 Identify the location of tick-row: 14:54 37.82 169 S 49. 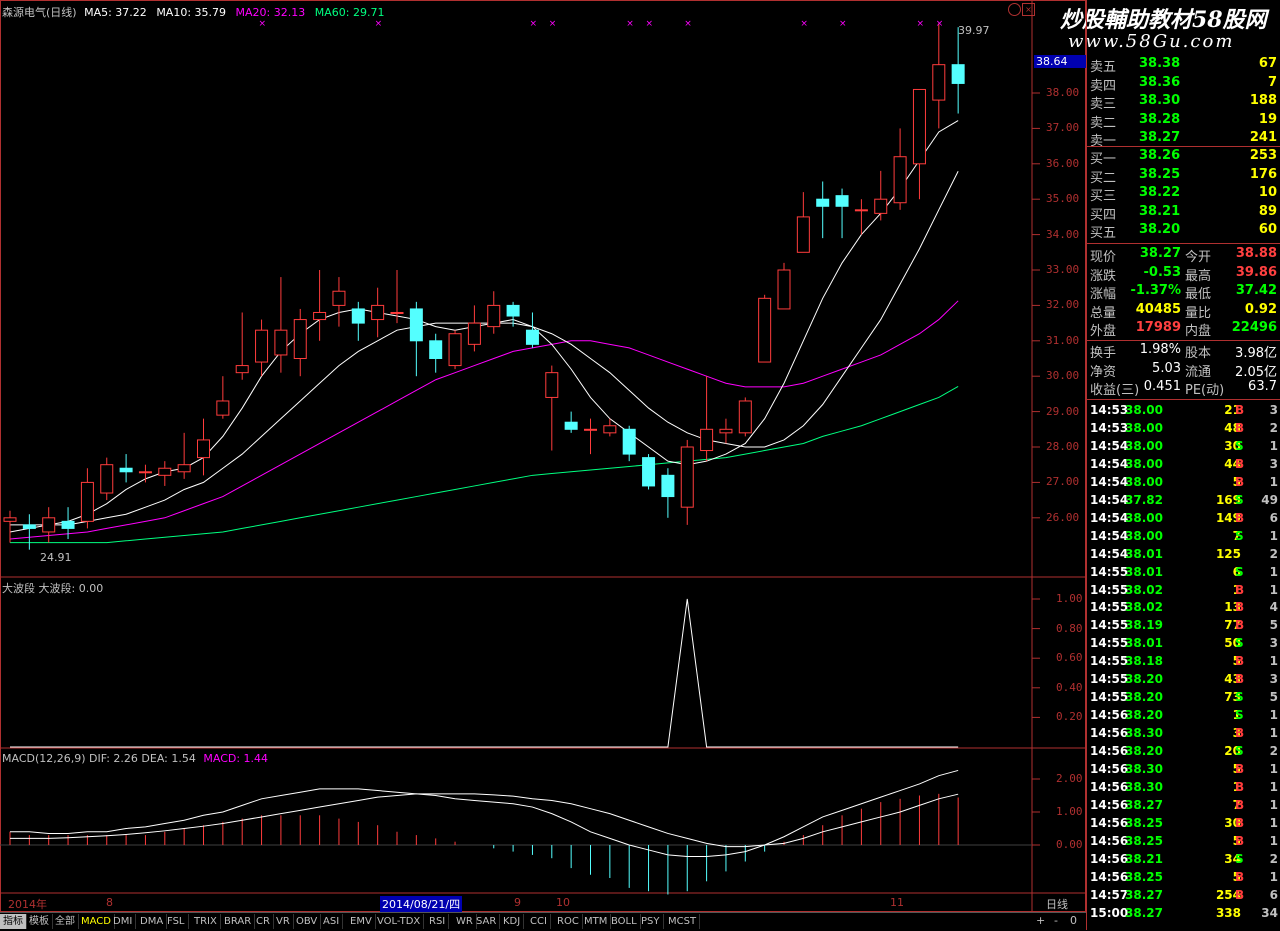
(1183, 501).